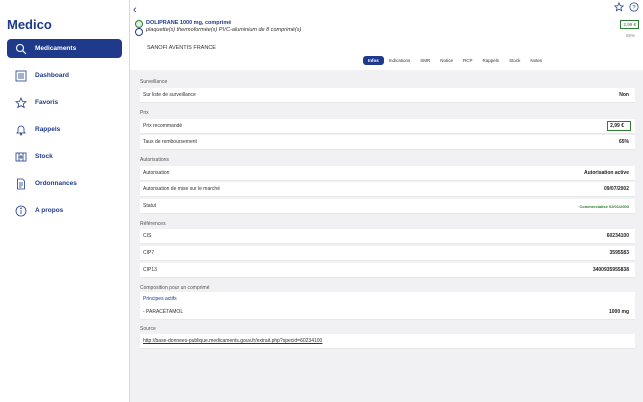 Image resolution: width=643 pixels, height=402 pixels. I want to click on row-label: Taux de remboursement, so click(170, 142).